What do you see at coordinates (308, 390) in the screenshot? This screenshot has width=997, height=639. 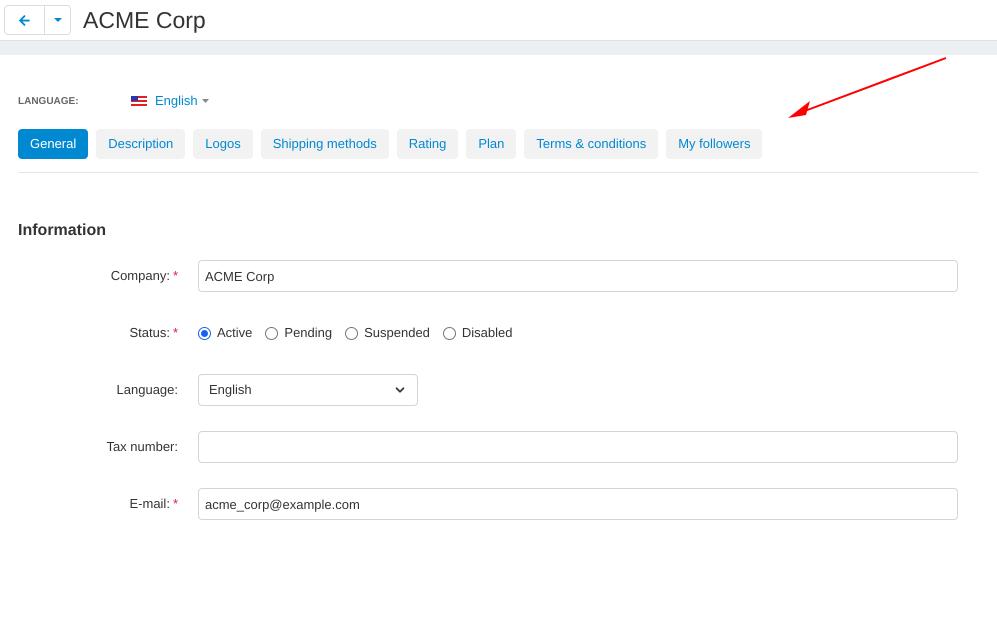 I see `language-select: English` at bounding box center [308, 390].